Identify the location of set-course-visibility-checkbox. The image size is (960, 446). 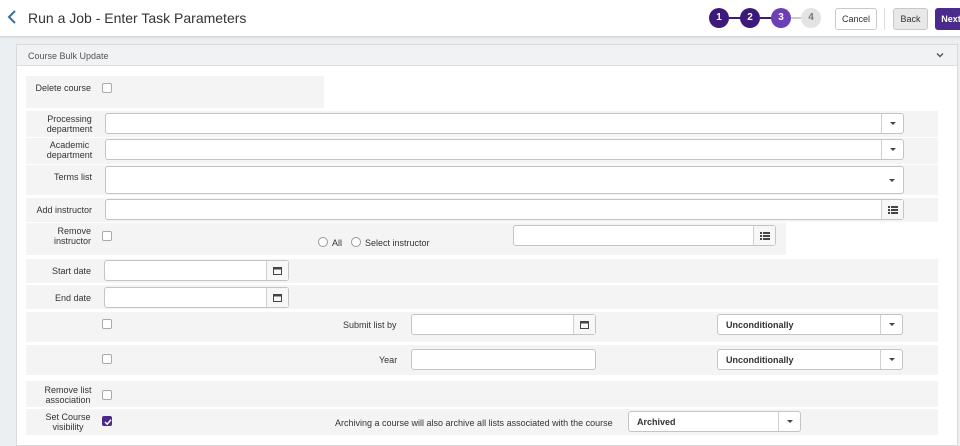
(107, 421).